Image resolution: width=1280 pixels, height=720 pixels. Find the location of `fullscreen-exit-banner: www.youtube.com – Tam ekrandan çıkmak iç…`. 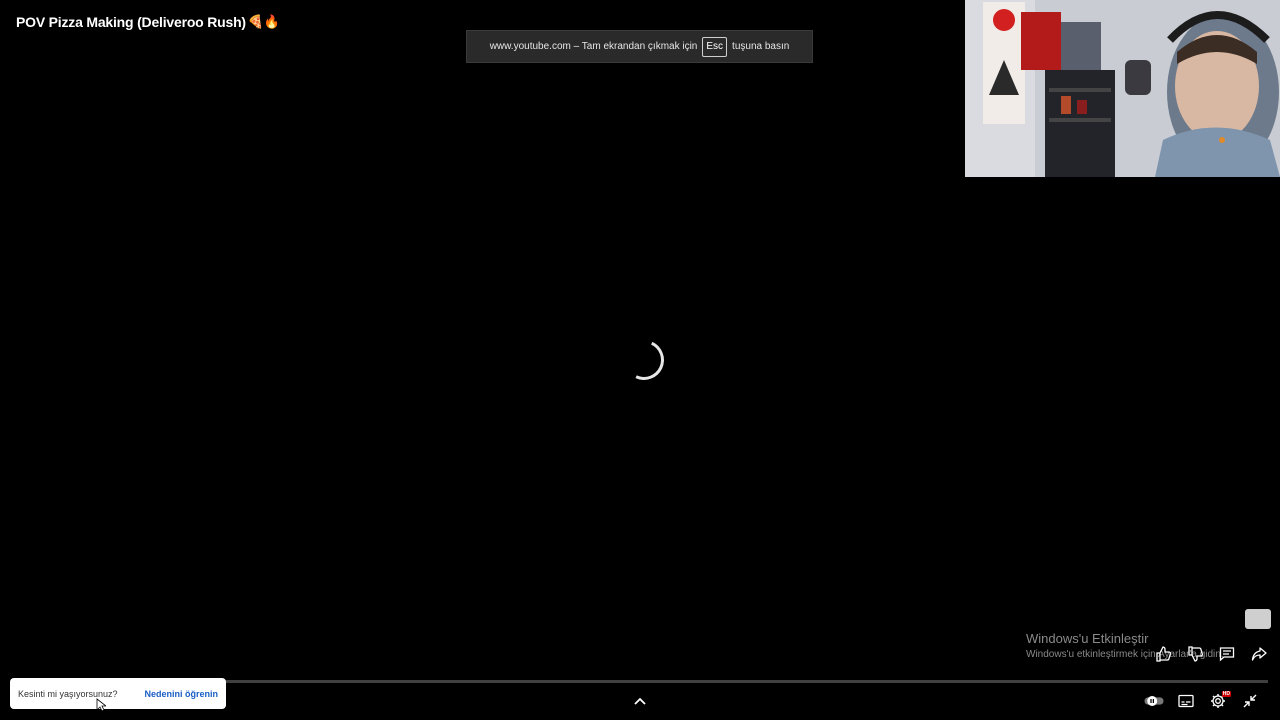

fullscreen-exit-banner: www.youtube.com – Tam ekrandan çıkmak iç… is located at coordinates (639, 46).